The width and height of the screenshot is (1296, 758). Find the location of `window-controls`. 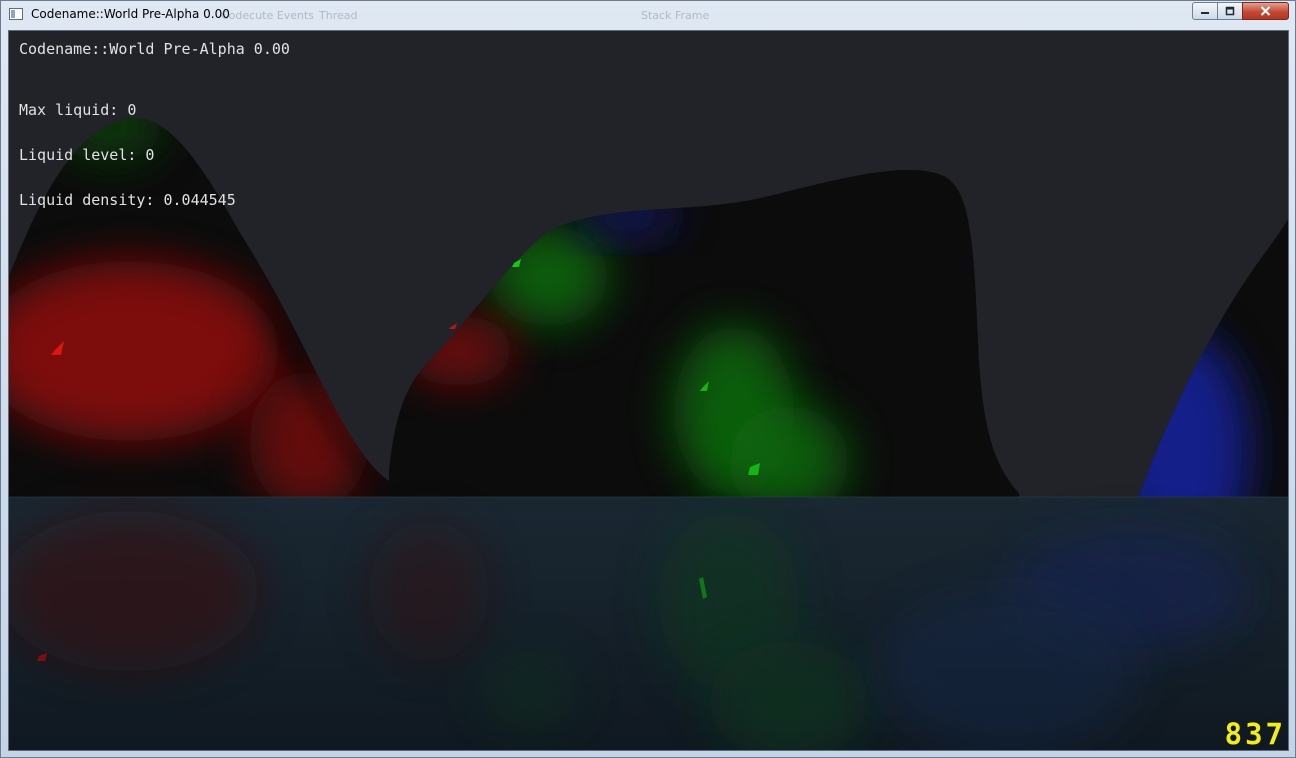

window-controls is located at coordinates (1240, 11).